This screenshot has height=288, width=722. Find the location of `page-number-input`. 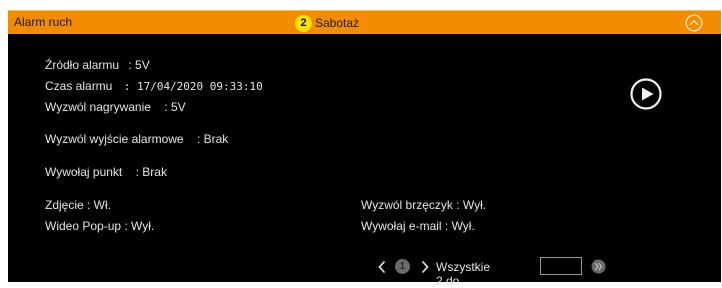

page-number-input is located at coordinates (561, 266).